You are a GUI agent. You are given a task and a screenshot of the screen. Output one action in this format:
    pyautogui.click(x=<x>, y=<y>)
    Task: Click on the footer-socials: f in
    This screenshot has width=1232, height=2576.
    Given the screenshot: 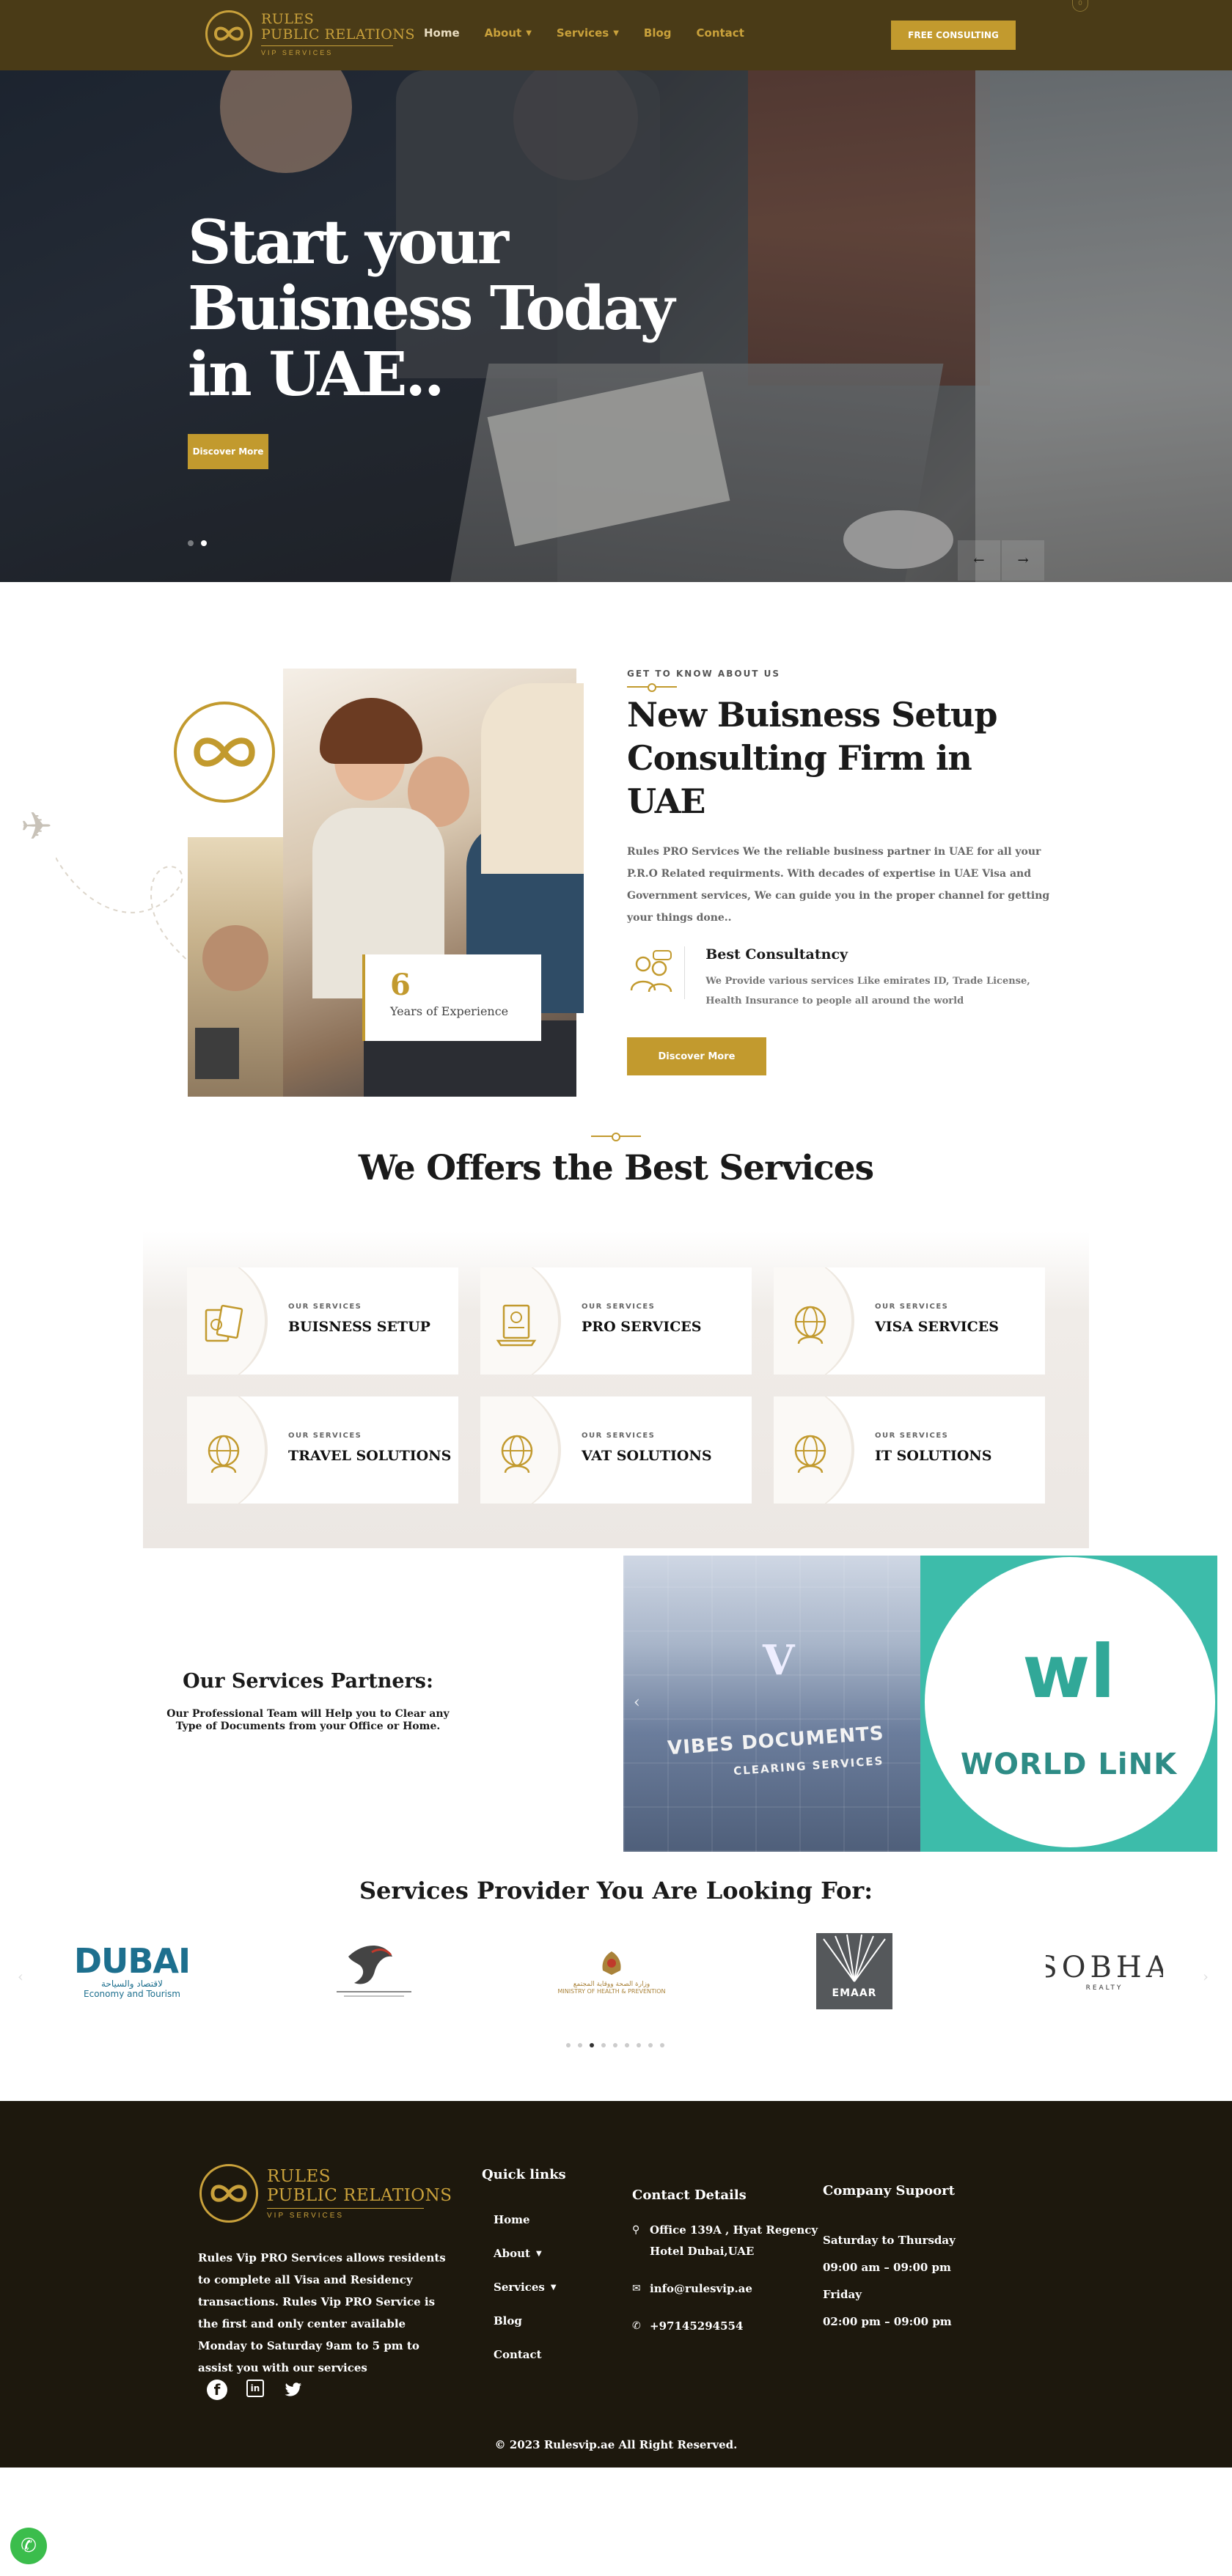 What is the action you would take?
    pyautogui.click(x=255, y=2390)
    